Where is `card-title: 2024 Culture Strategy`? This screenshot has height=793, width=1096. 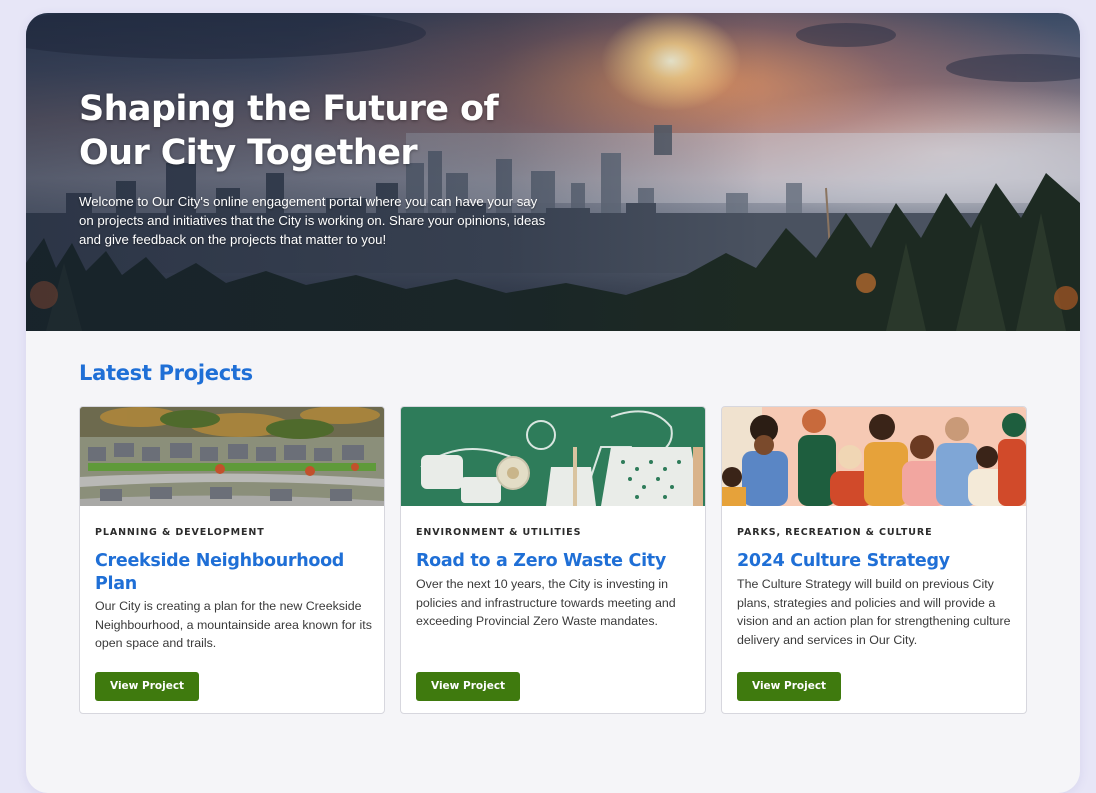
card-title: 2024 Culture Strategy is located at coordinates (877, 561).